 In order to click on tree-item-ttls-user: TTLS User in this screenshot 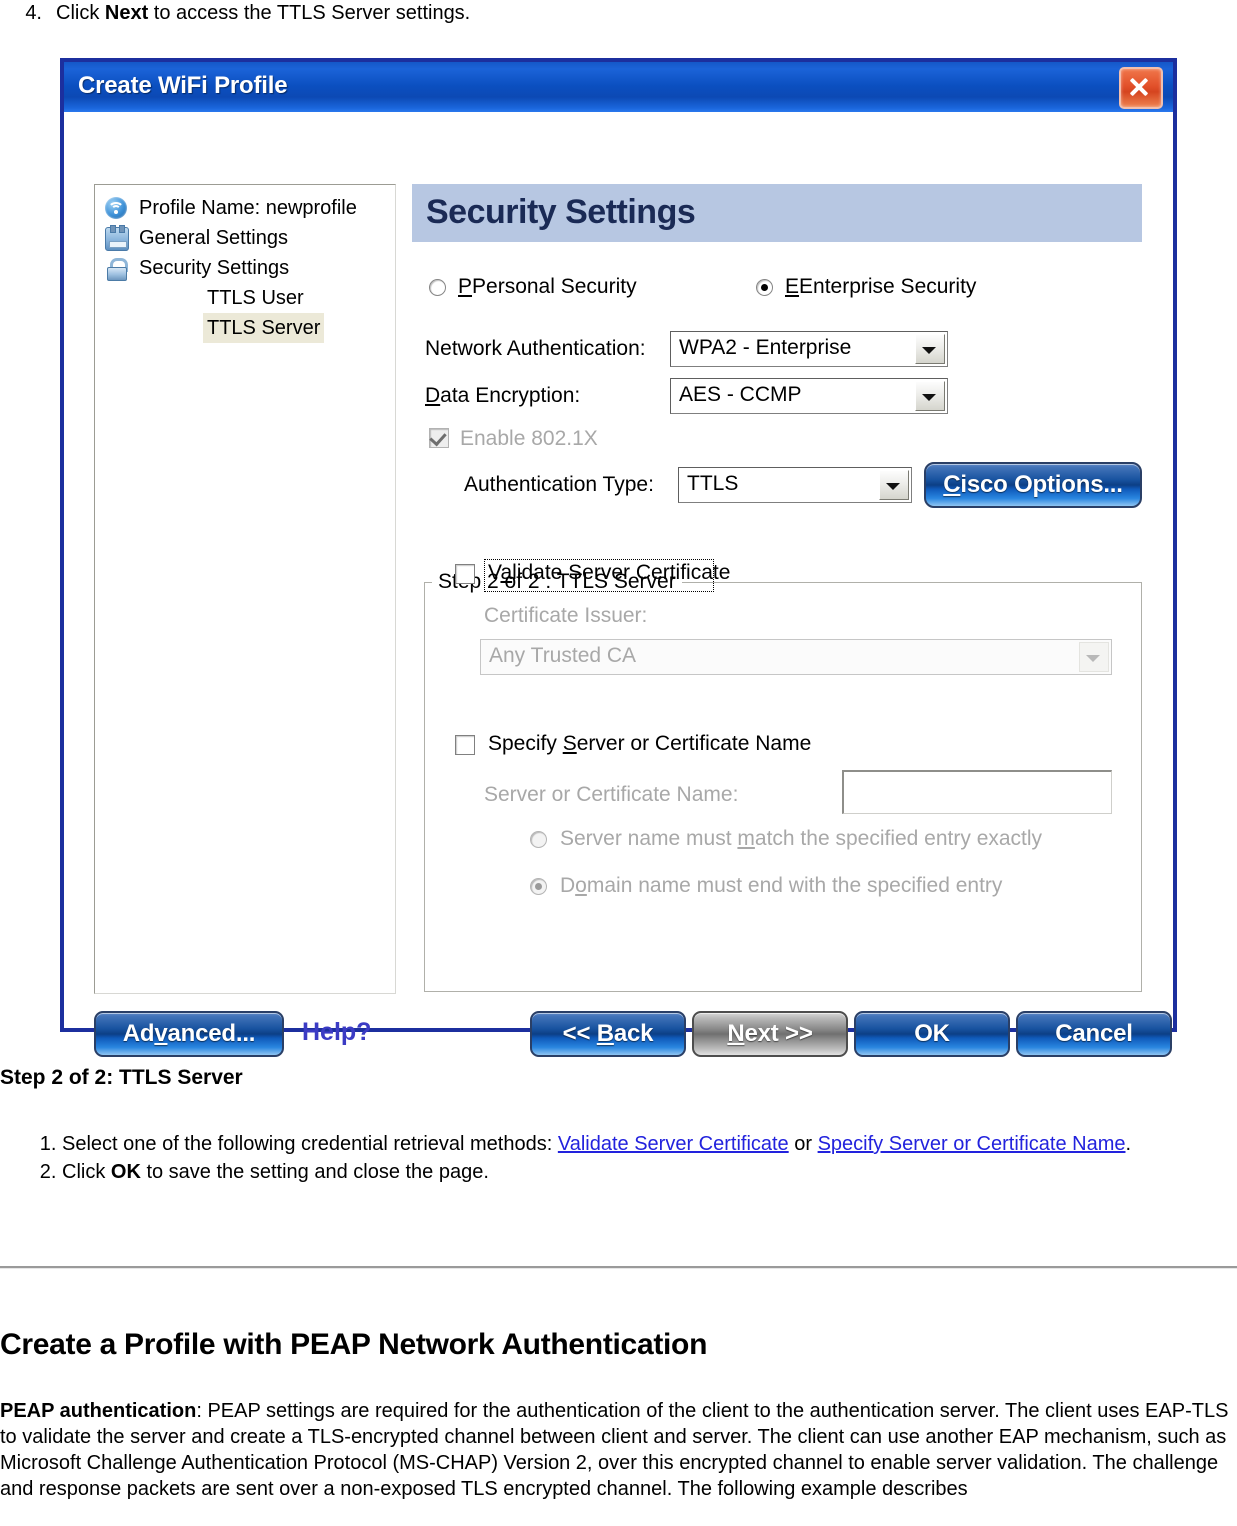, I will do `click(245, 298)`.